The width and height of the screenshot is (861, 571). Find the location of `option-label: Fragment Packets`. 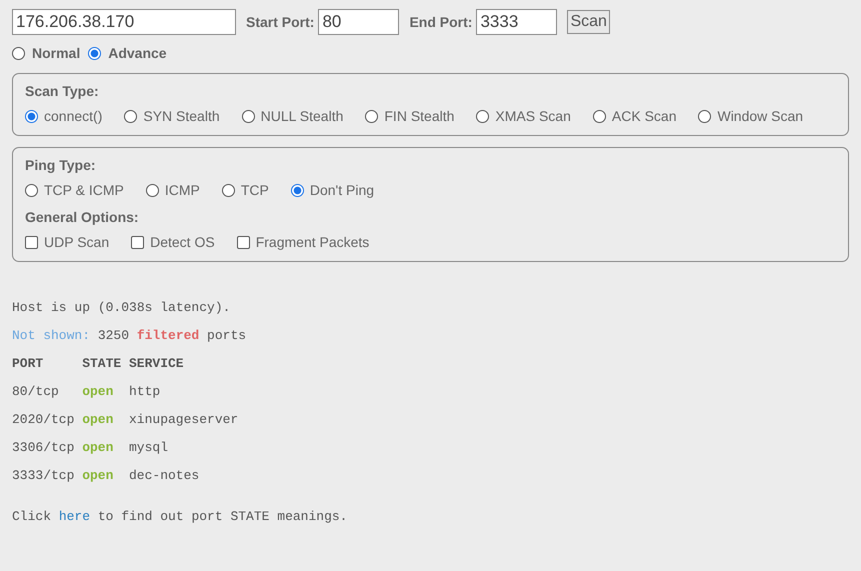

option-label: Fragment Packets is located at coordinates (313, 242).